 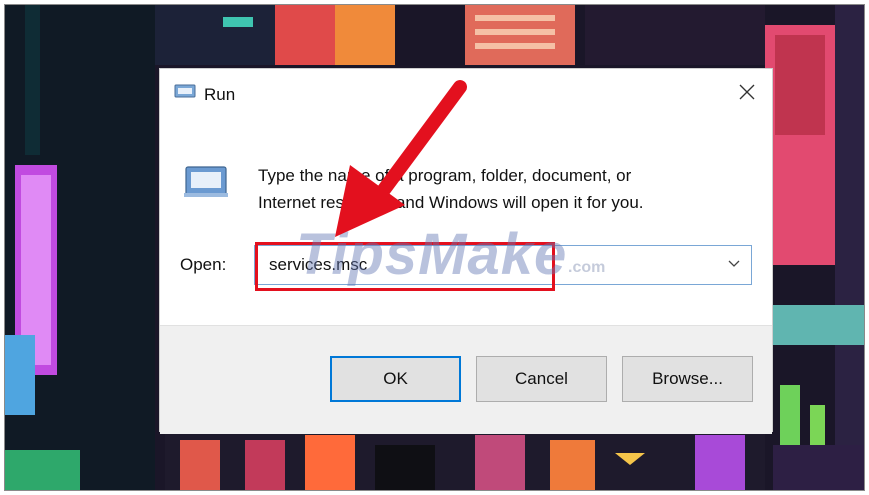 I want to click on annotation-arrow, so click(x=401, y=158).